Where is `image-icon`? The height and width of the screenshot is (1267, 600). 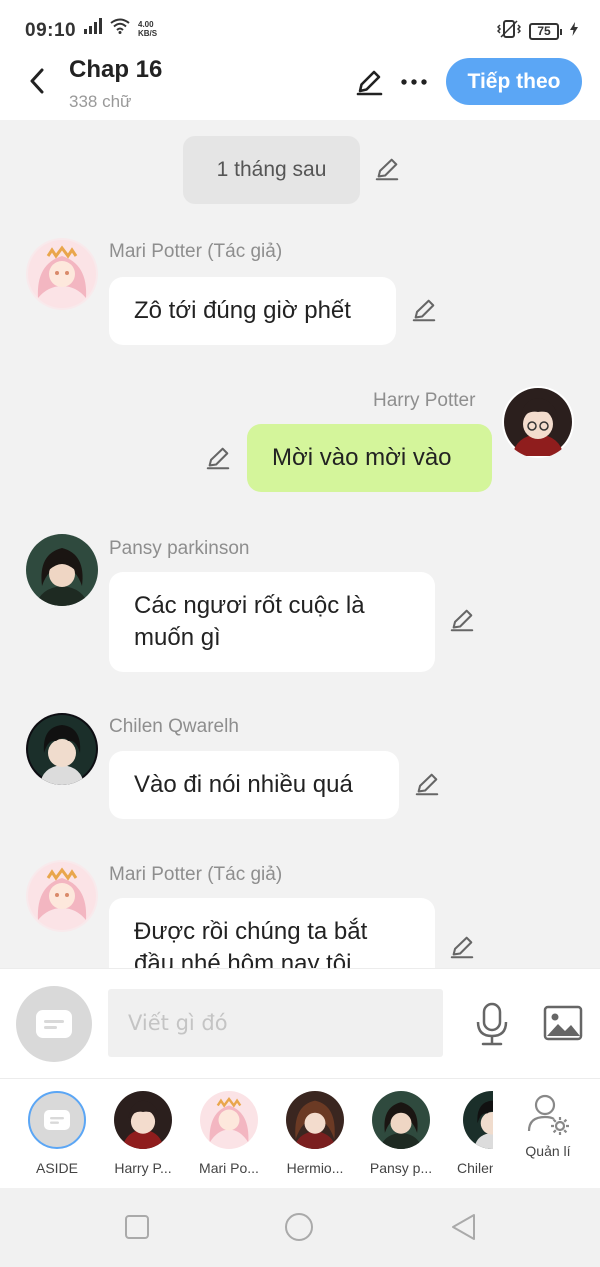
image-icon is located at coordinates (563, 1023).